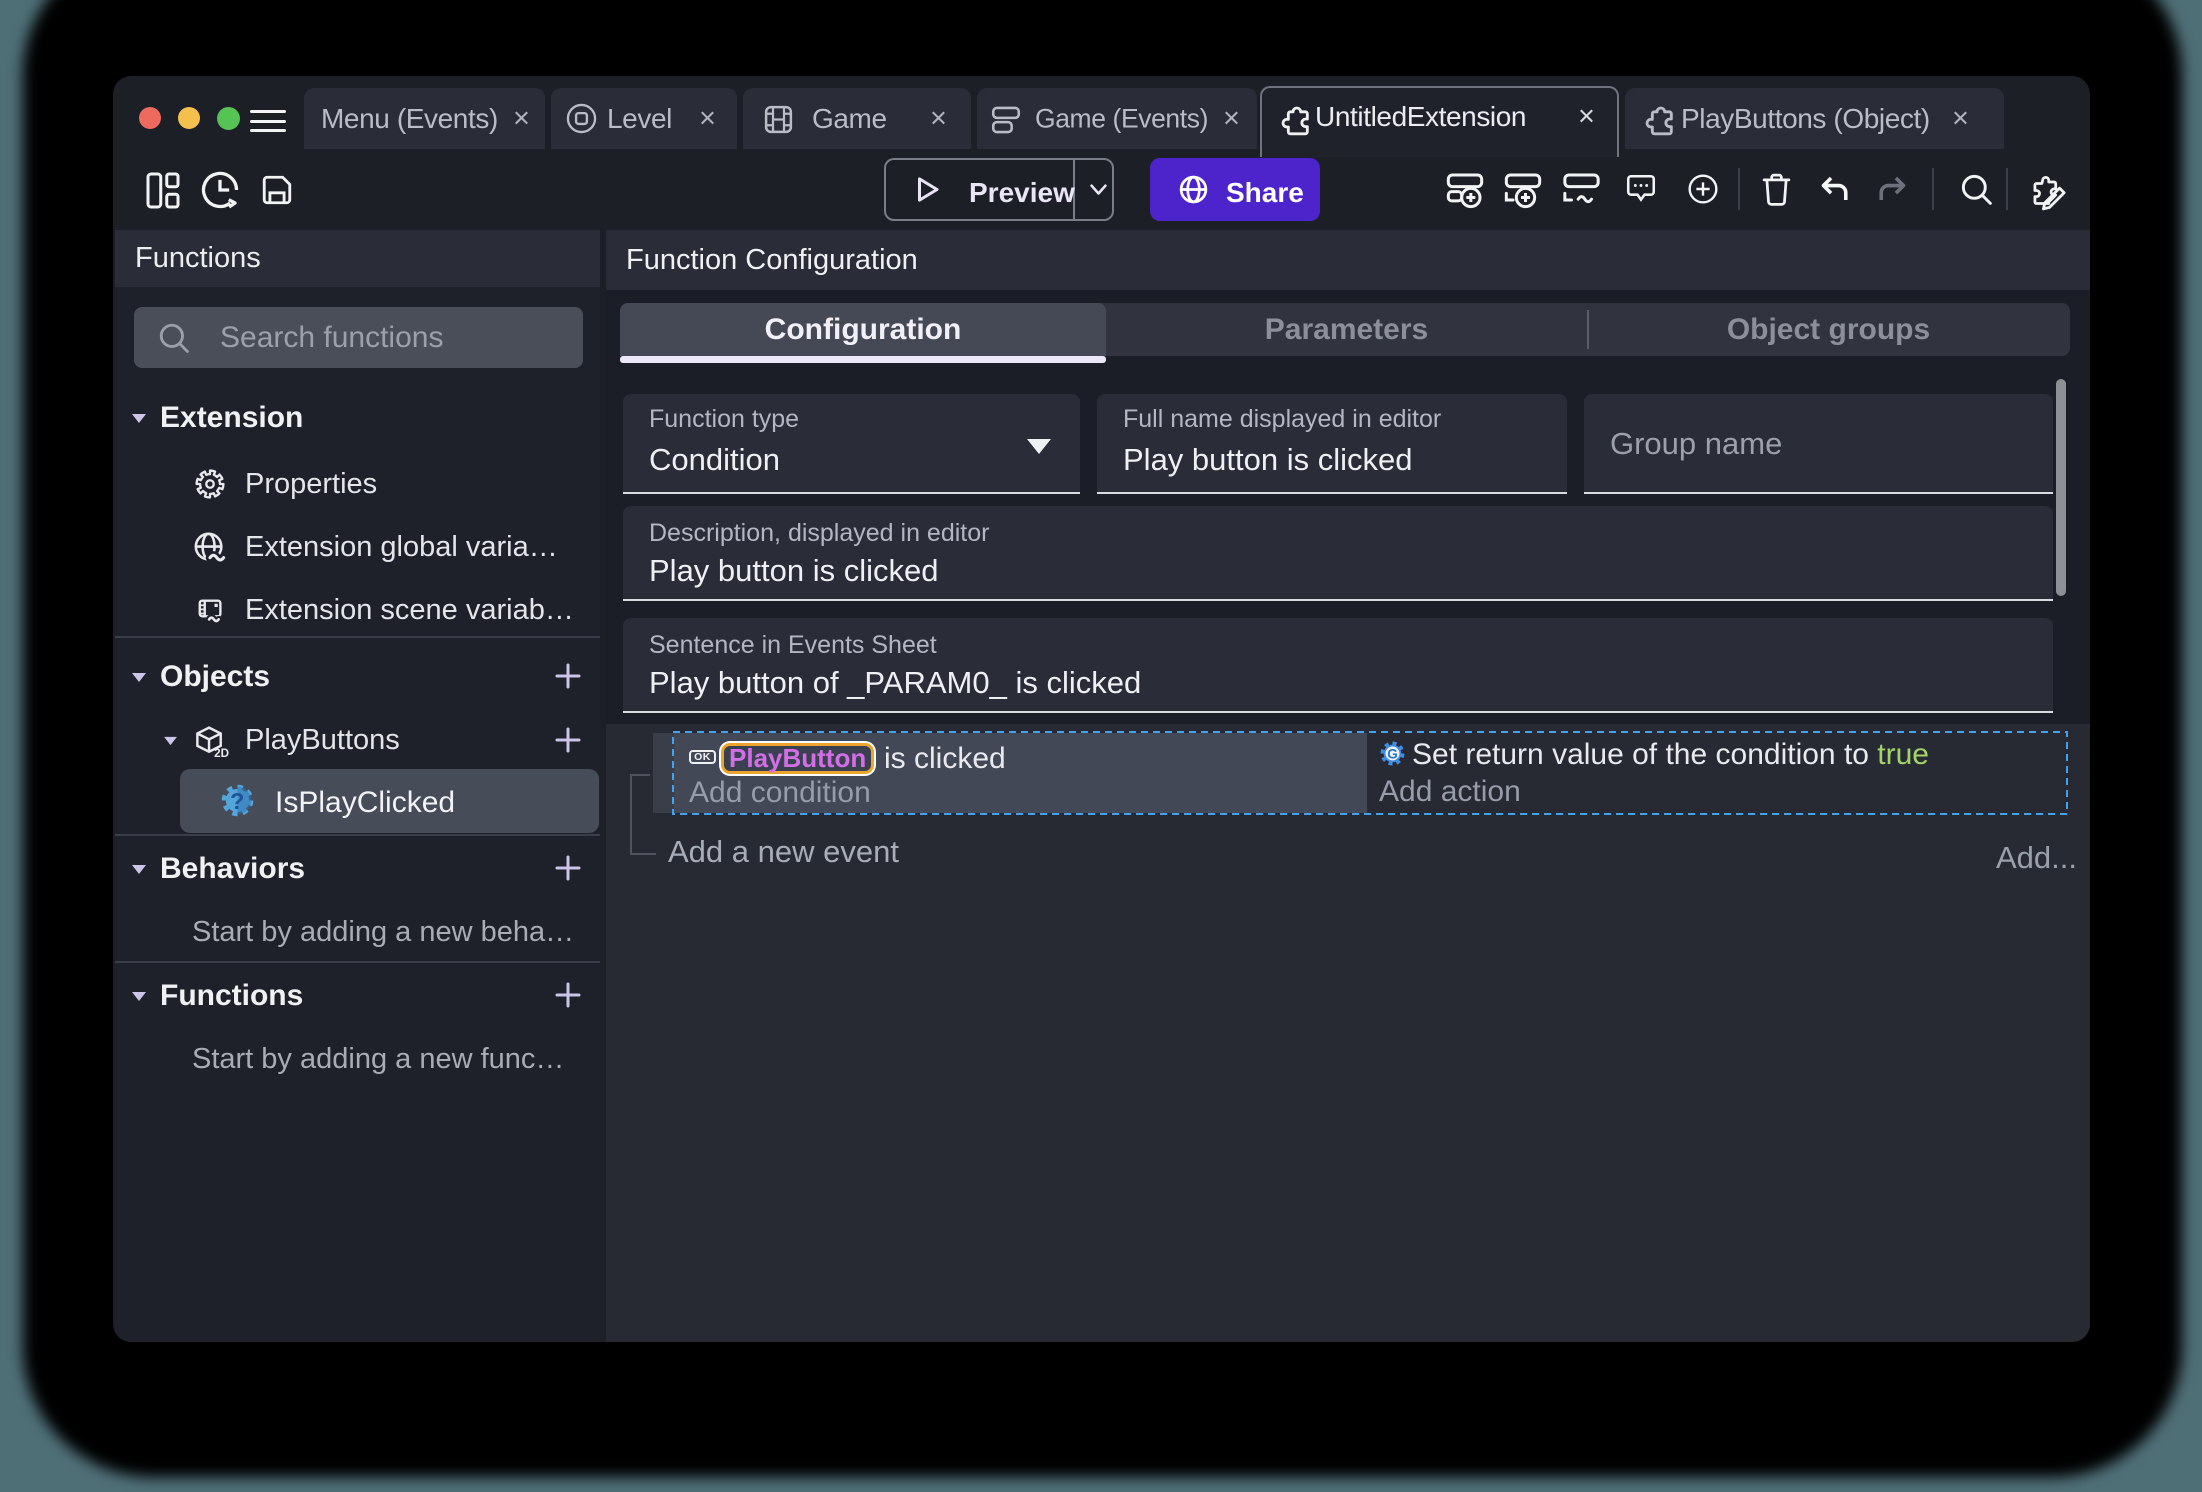 The width and height of the screenshot is (2202, 1492). Describe the element at coordinates (221, 753) in the screenshot. I see `svg-text: 2D` at that location.